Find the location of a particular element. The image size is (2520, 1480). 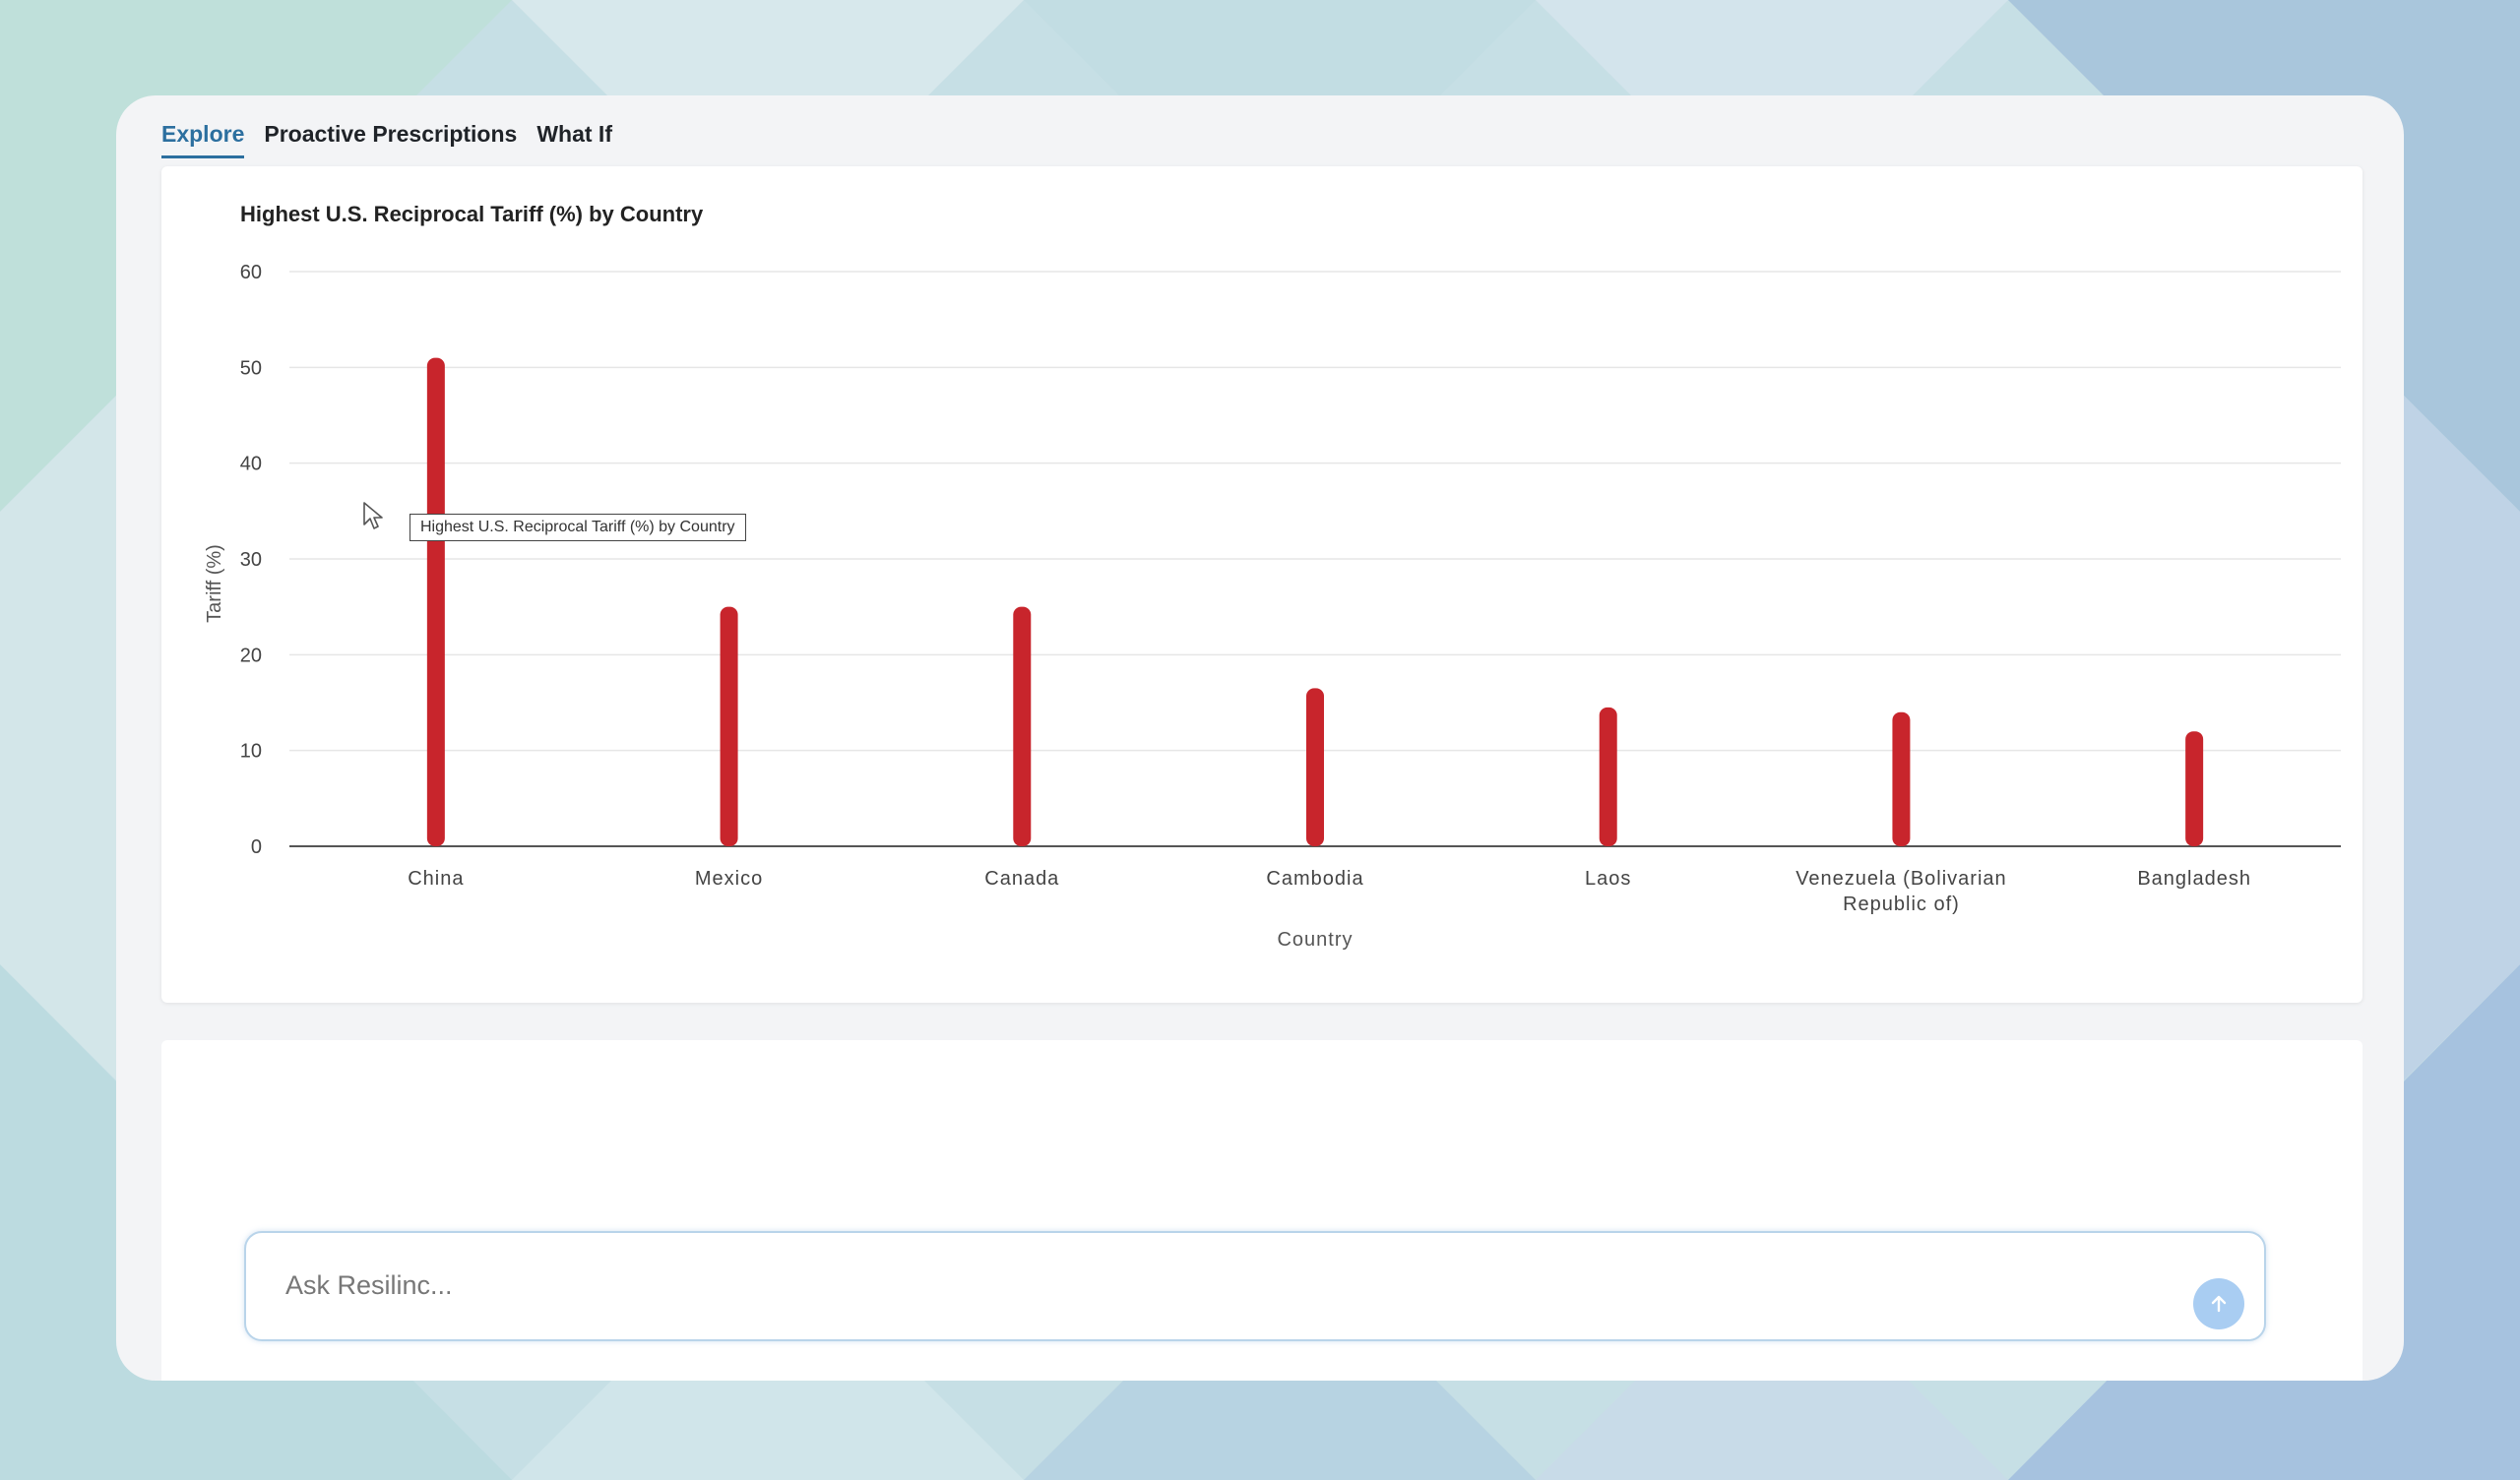

tab-proactive-prescriptions: Proactive Prescriptions is located at coordinates (390, 134).